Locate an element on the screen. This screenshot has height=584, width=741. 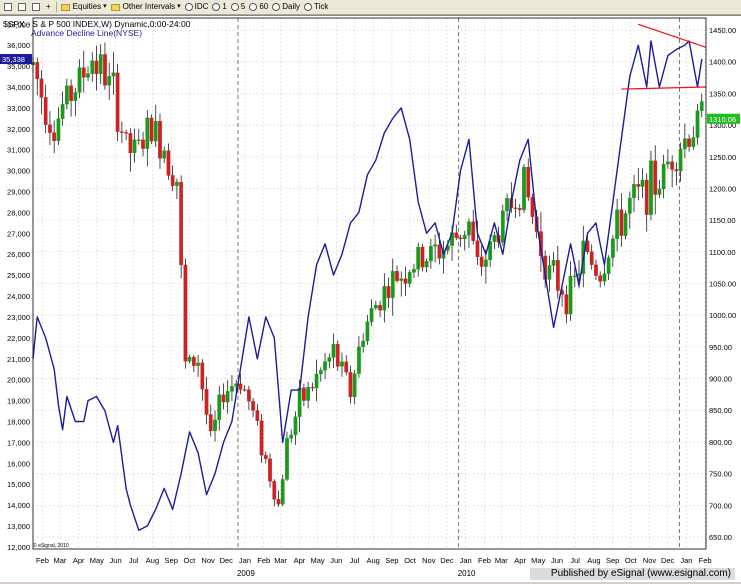
interval-60-label: 60 is located at coordinates (264, 6).